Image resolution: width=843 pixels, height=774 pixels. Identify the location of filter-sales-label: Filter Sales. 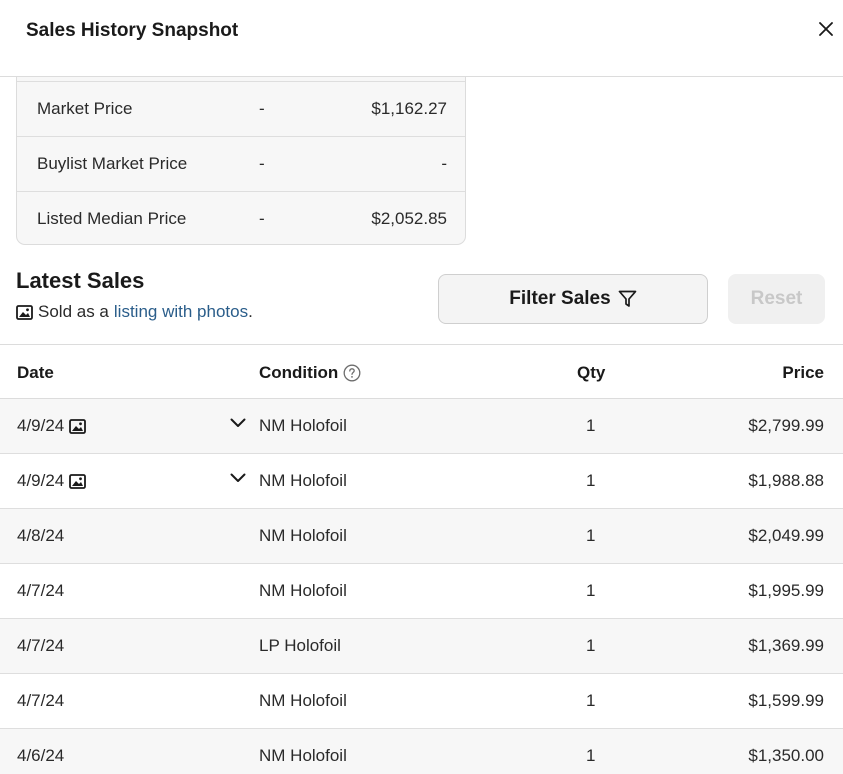
(560, 298).